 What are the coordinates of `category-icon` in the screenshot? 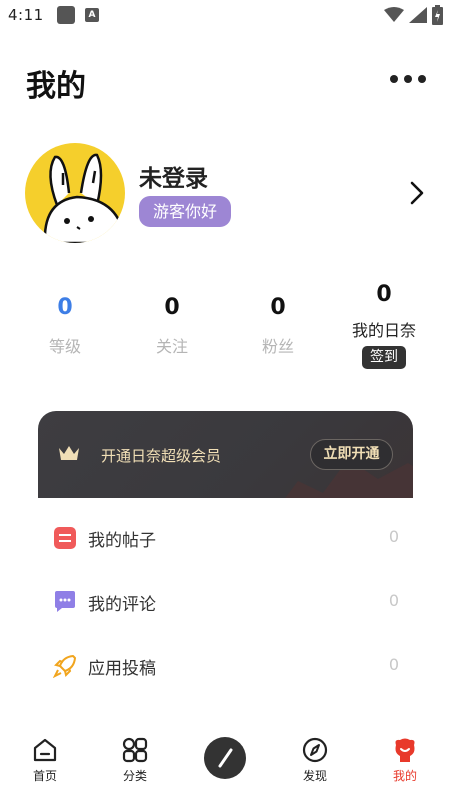 It's located at (135, 750).